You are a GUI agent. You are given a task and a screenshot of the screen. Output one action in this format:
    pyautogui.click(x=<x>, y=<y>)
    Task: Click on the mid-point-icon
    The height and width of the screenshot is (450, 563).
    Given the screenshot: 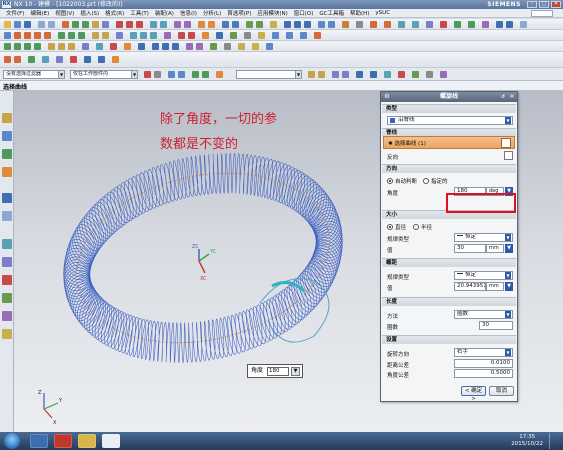 What is the action you would take?
    pyautogui.click(x=165, y=46)
    